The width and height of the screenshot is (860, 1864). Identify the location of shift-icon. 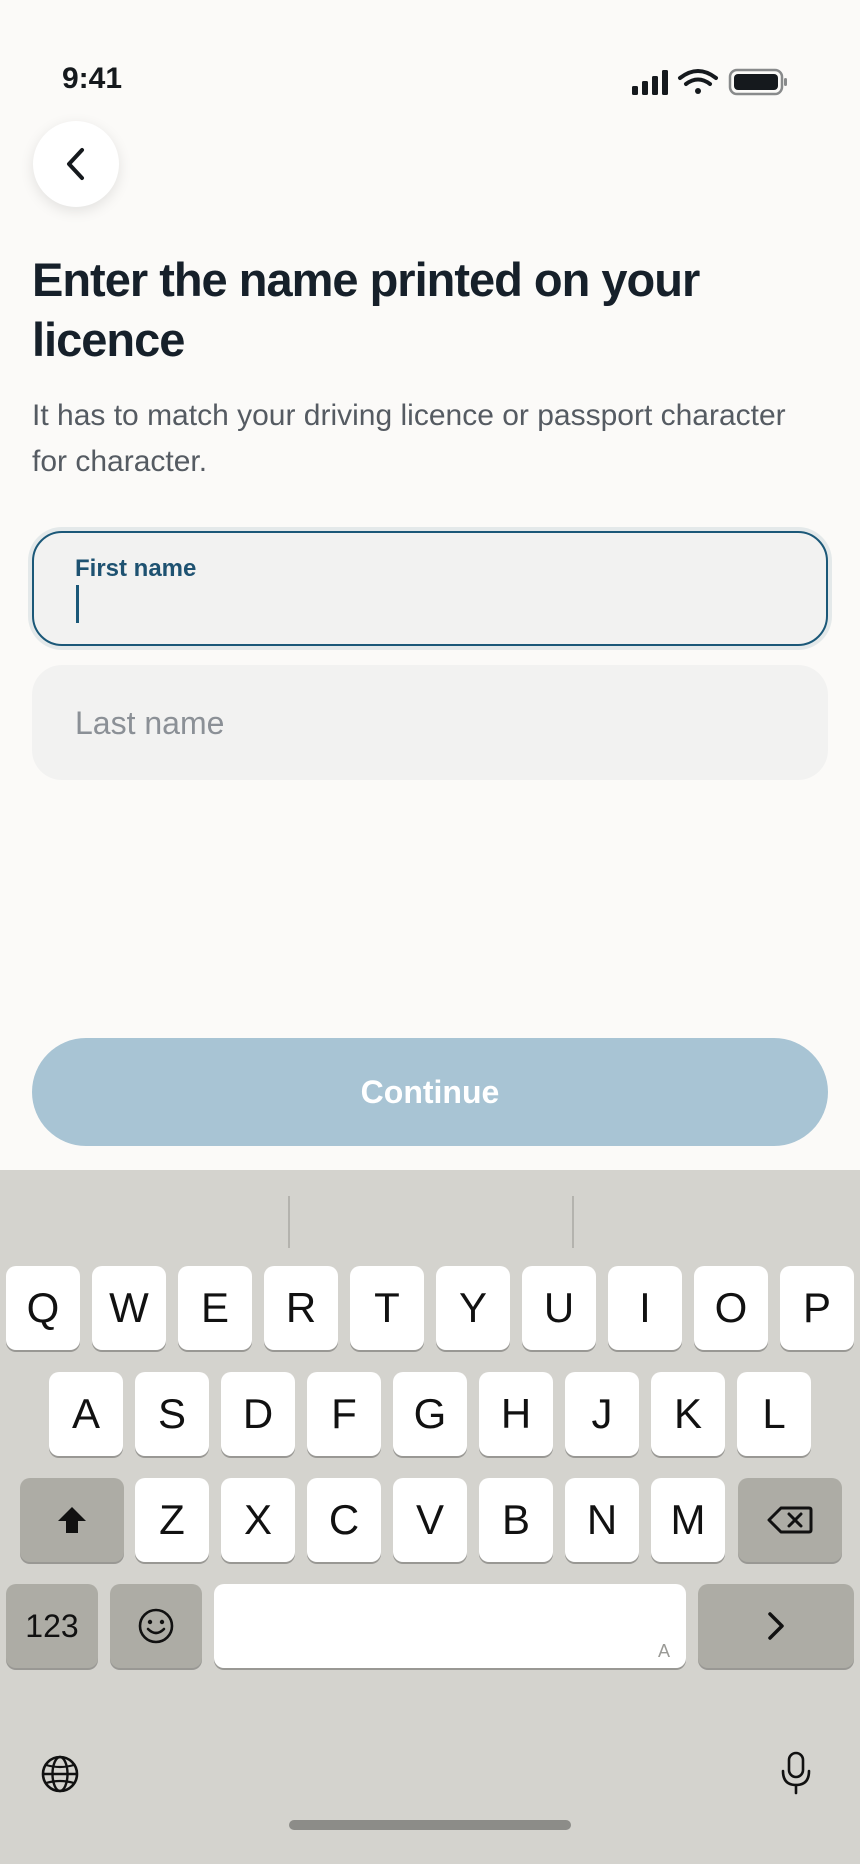
(72, 1520).